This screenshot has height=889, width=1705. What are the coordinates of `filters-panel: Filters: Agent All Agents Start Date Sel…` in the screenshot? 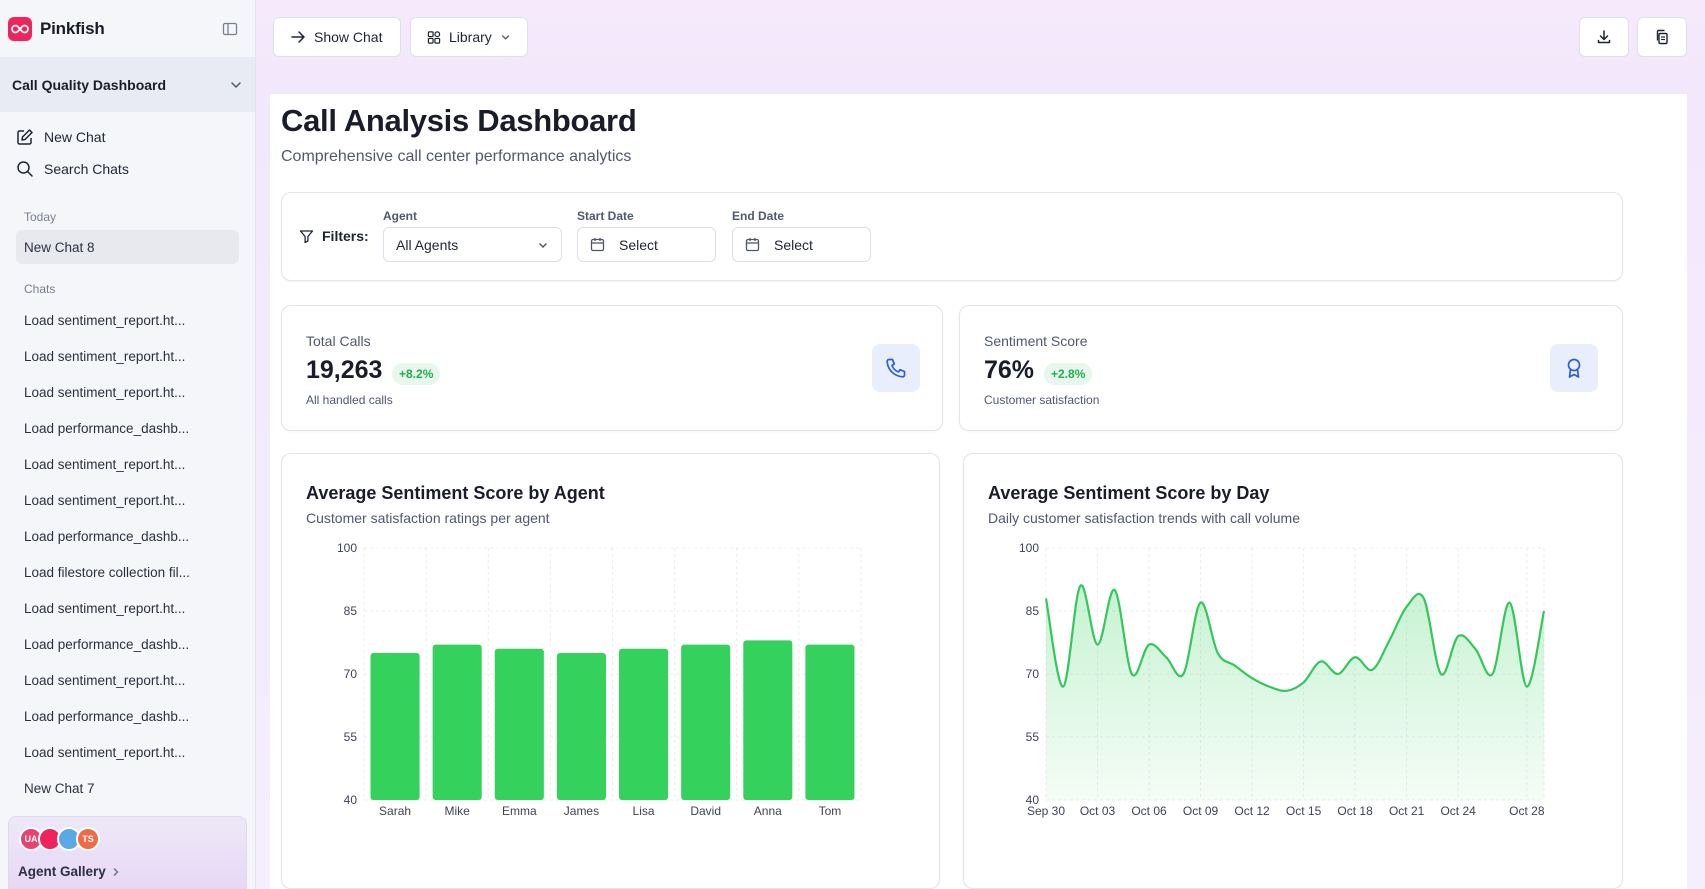 It's located at (952, 236).